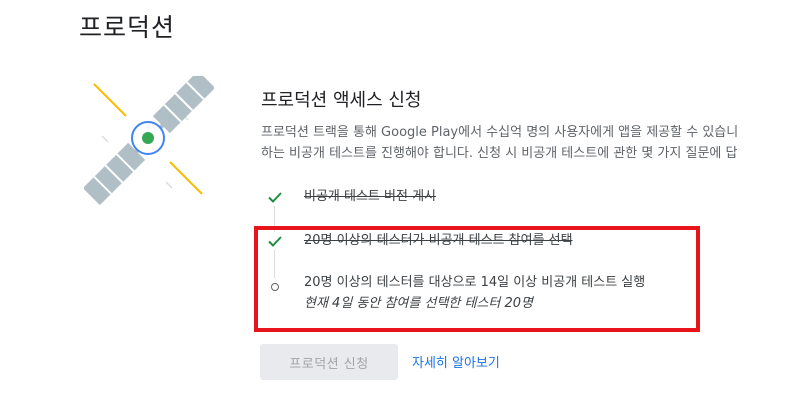 Image resolution: width=800 pixels, height=396 pixels. I want to click on apply-production-button: 프로덕션 신청, so click(329, 362).